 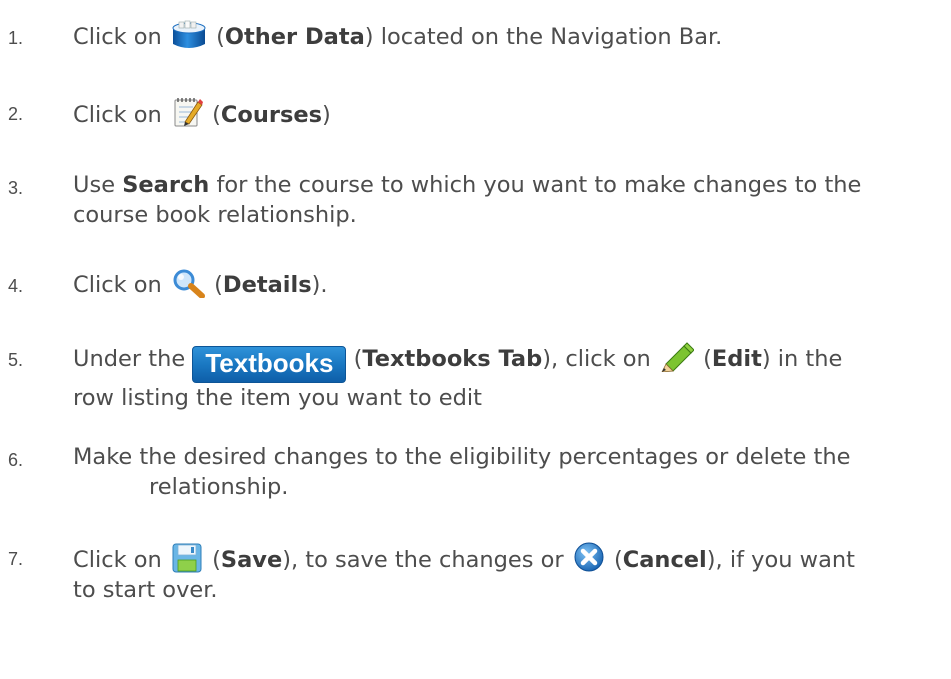 I want to click on courses-icon, so click(x=187, y=112).